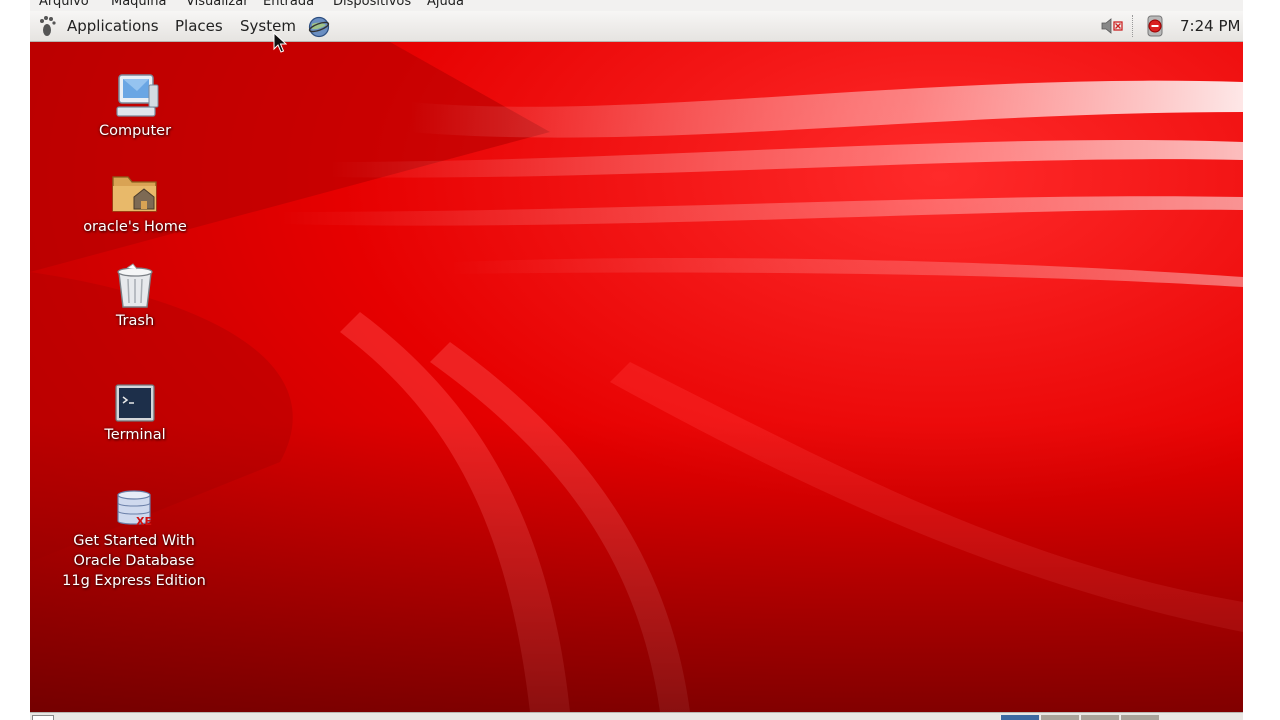 This screenshot has height=720, width=1280. What do you see at coordinates (445, 4) in the screenshot?
I see `host-menu-ajuda: Ajuda` at bounding box center [445, 4].